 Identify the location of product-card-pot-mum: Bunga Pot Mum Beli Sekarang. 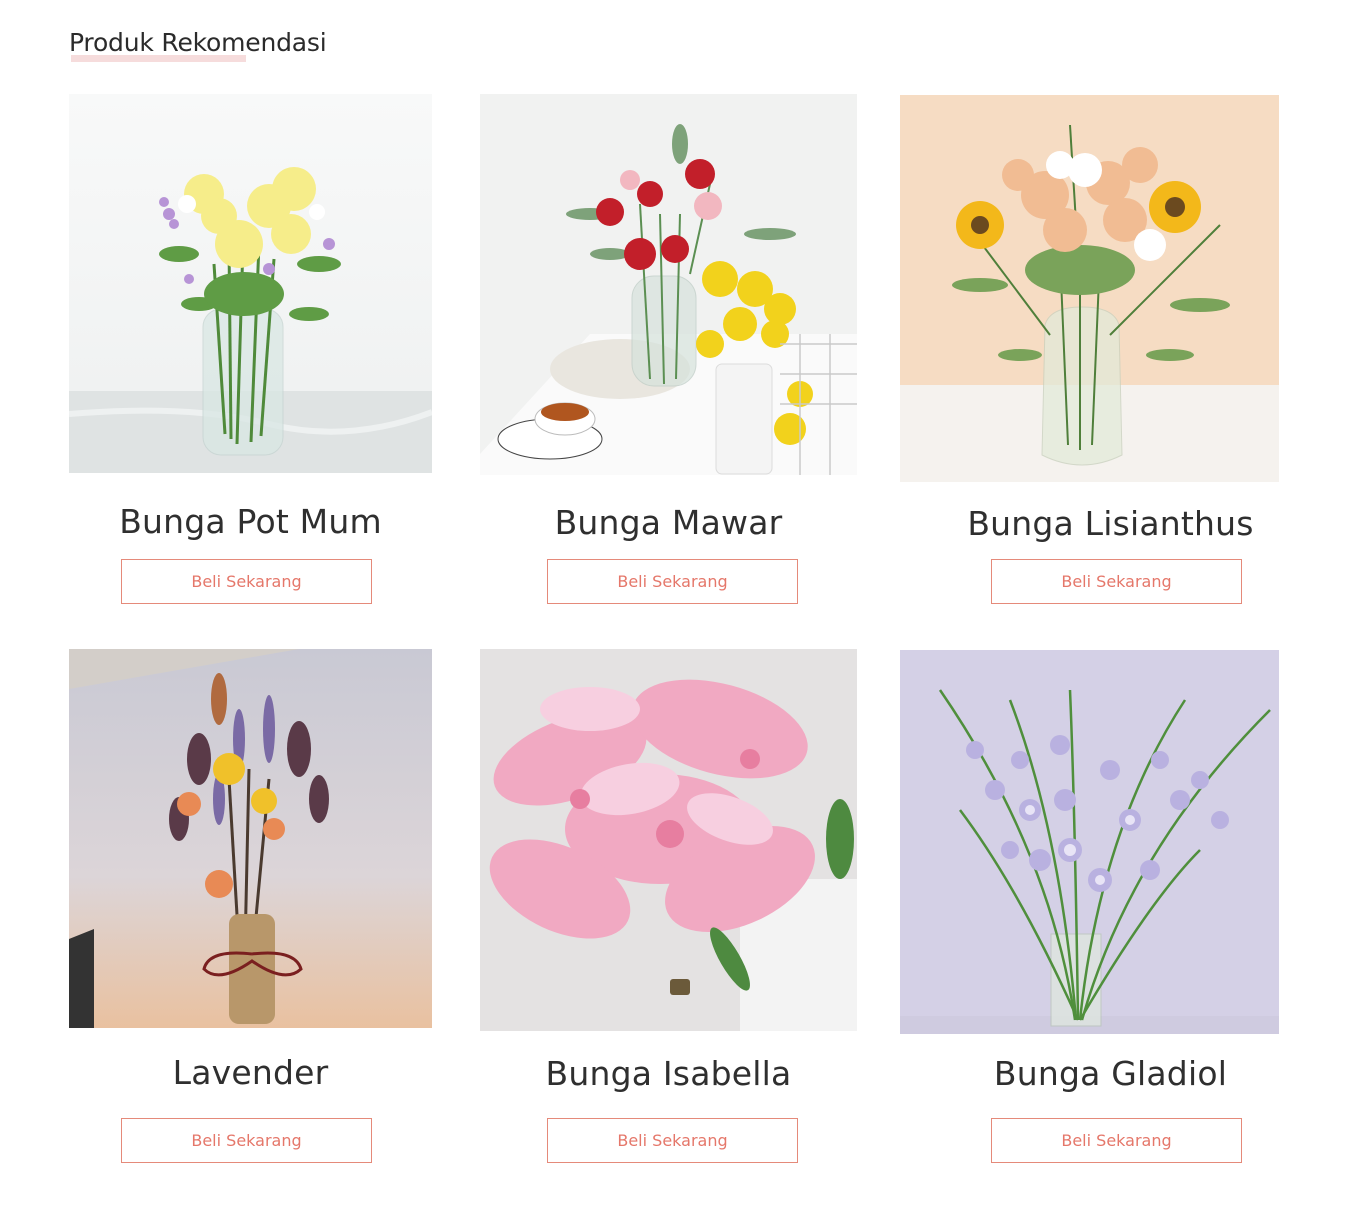
(250, 351).